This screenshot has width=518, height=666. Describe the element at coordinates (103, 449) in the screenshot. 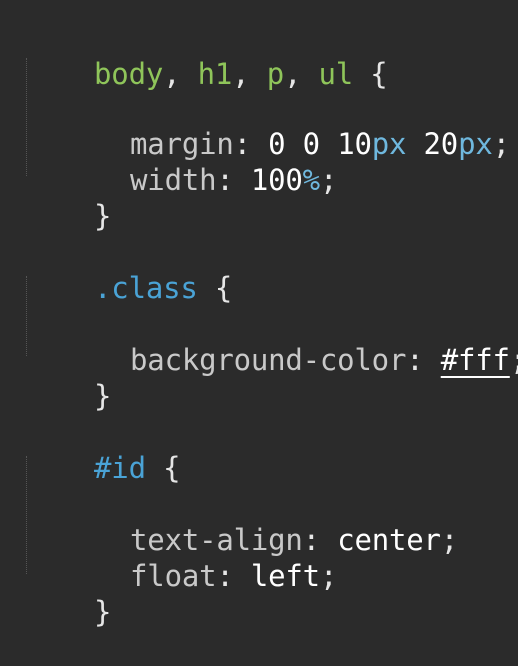

I see `code-line-selector: #id {` at that location.